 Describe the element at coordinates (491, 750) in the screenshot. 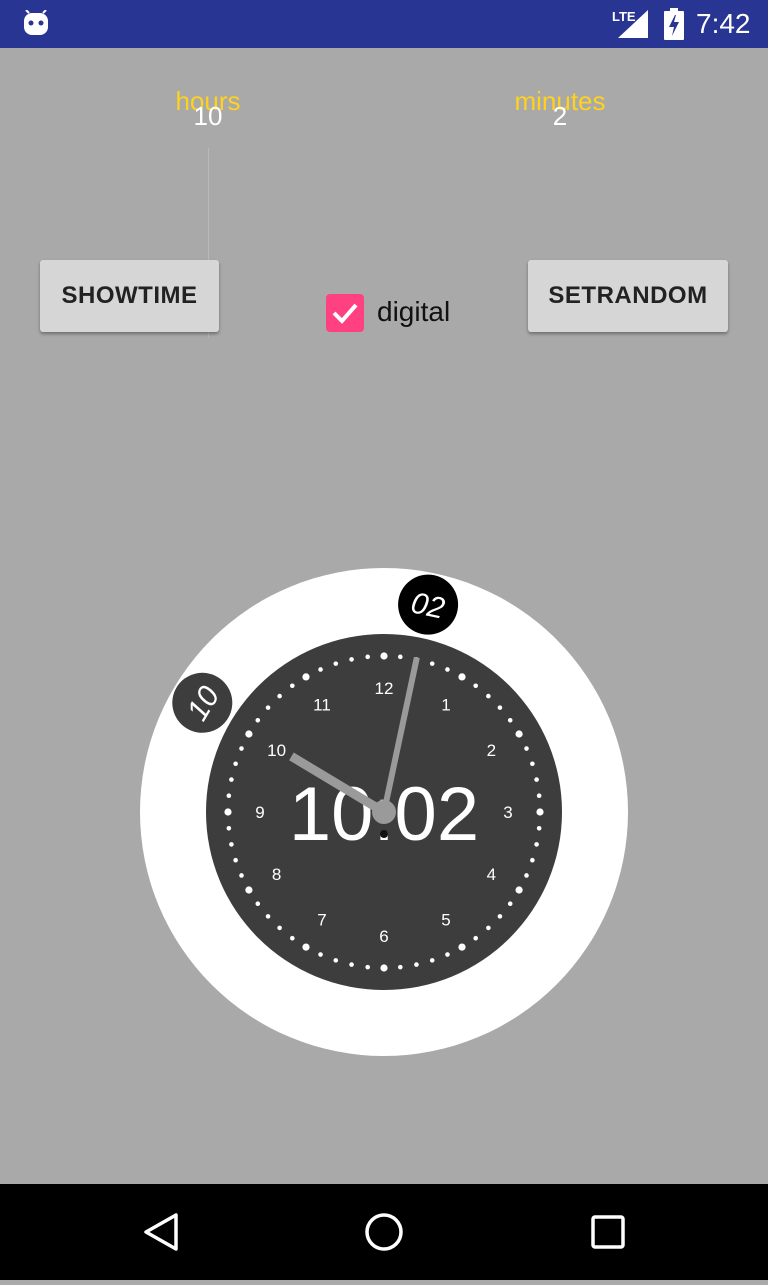

I see `dial-number: 2` at that location.